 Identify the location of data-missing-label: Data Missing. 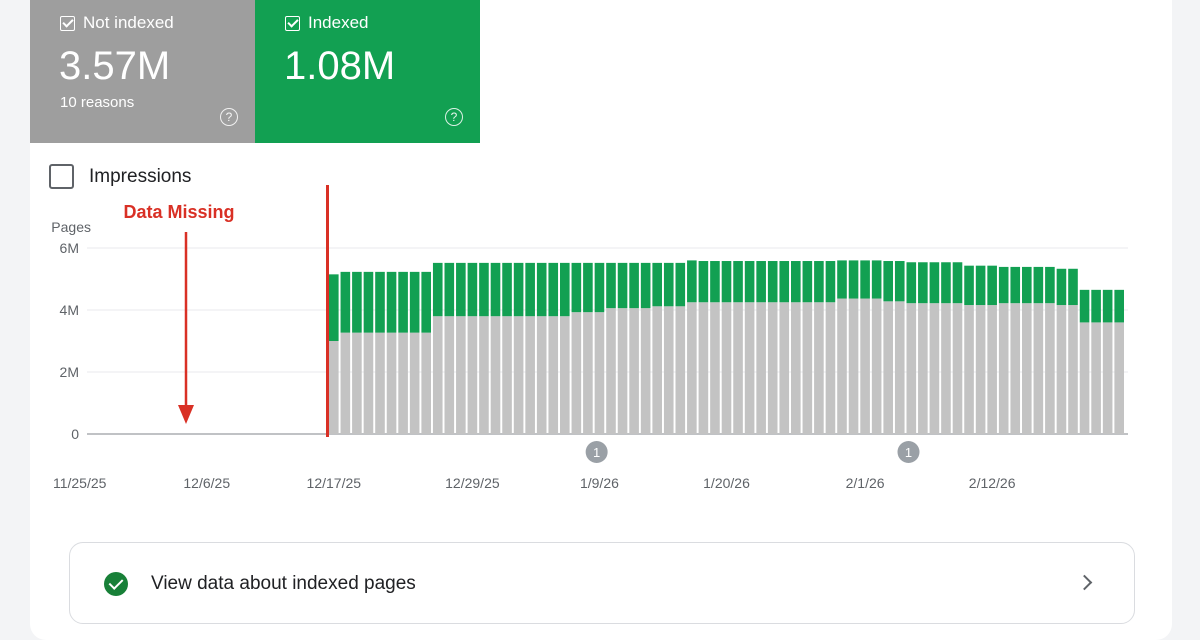
(178, 212).